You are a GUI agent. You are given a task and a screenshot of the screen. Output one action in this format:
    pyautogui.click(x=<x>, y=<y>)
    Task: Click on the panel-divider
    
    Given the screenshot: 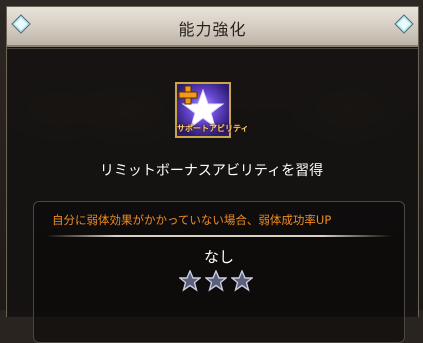 What is the action you would take?
    pyautogui.click(x=219, y=236)
    